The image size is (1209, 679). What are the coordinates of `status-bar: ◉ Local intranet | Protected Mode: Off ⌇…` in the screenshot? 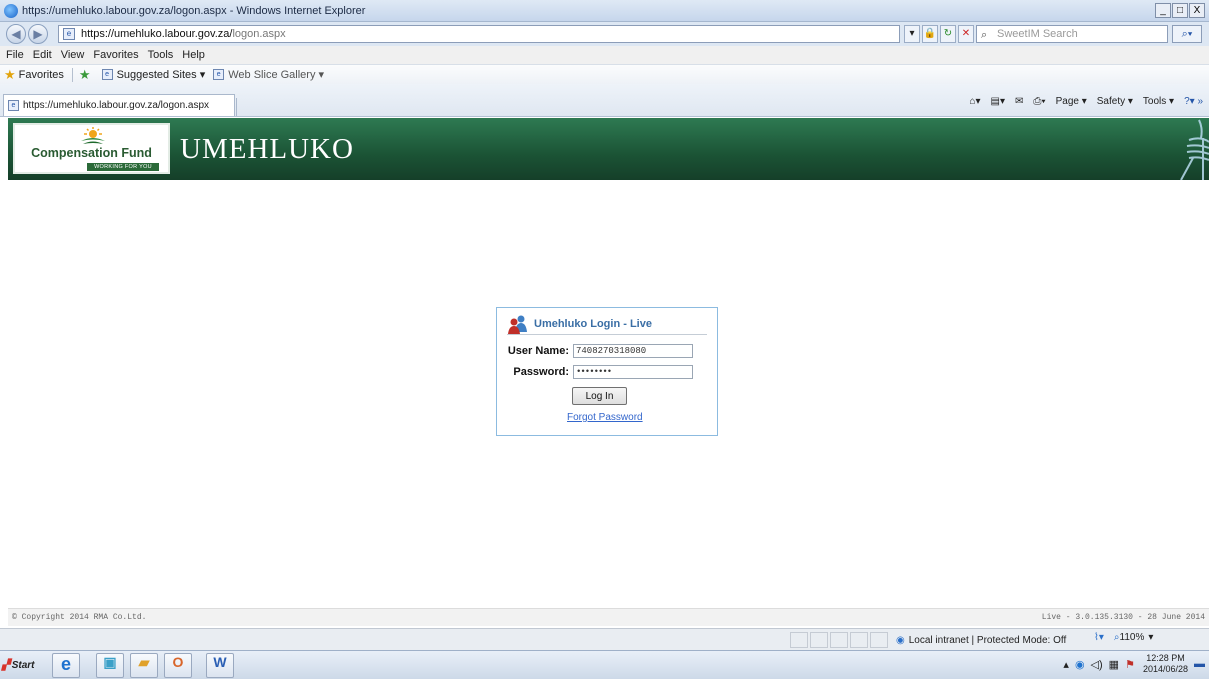 It's located at (604, 639).